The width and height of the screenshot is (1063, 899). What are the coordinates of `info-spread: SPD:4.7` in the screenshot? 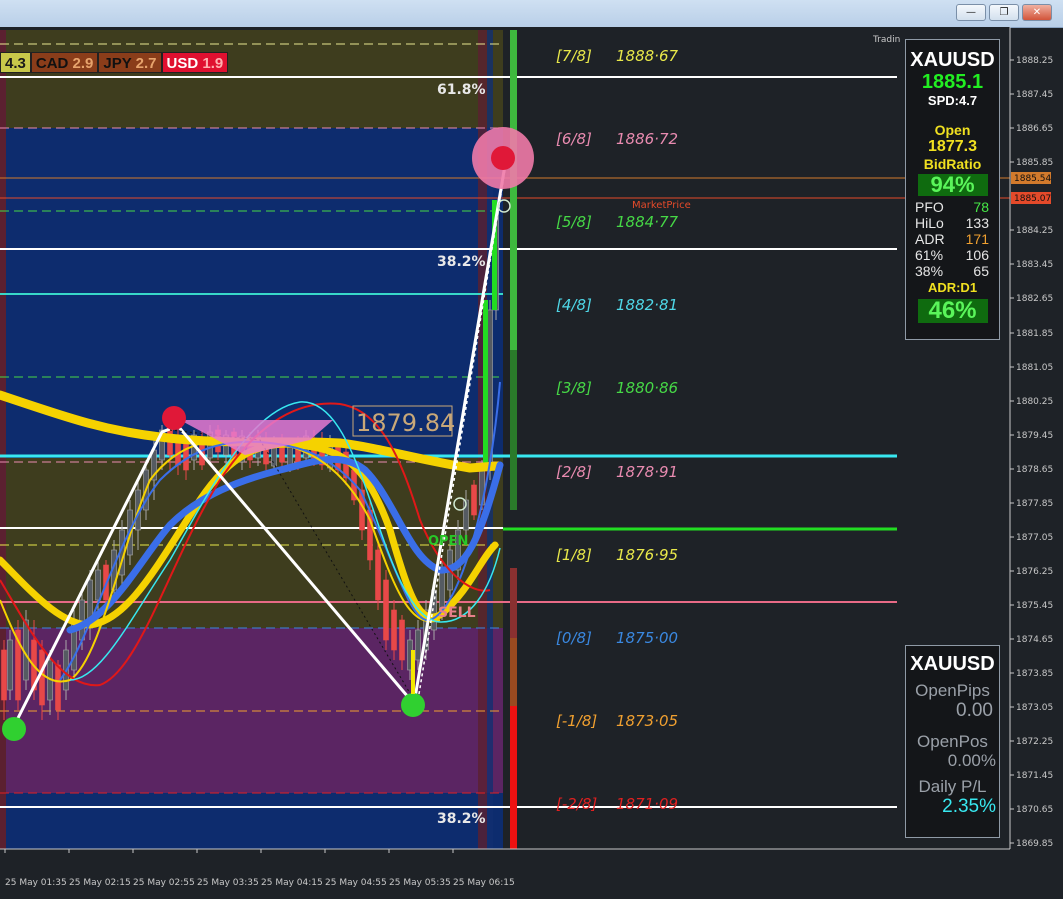 It's located at (952, 100).